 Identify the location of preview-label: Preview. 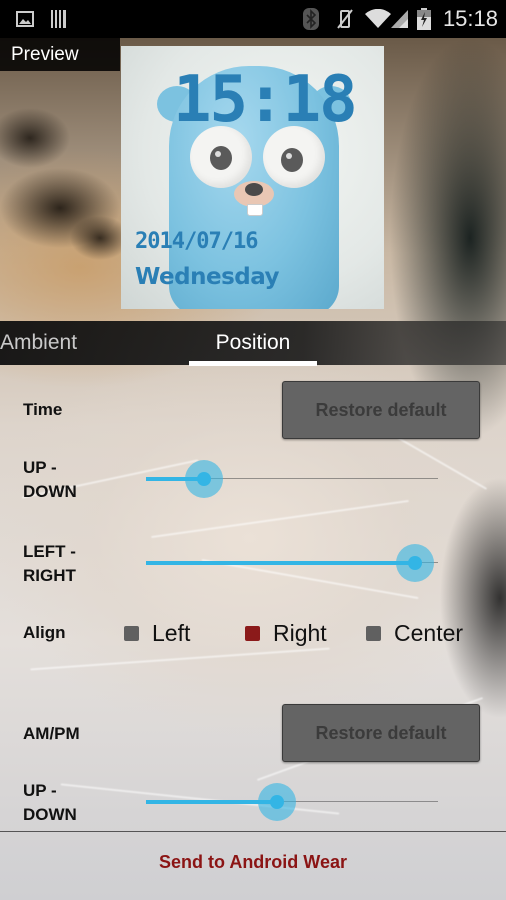
(45, 54).